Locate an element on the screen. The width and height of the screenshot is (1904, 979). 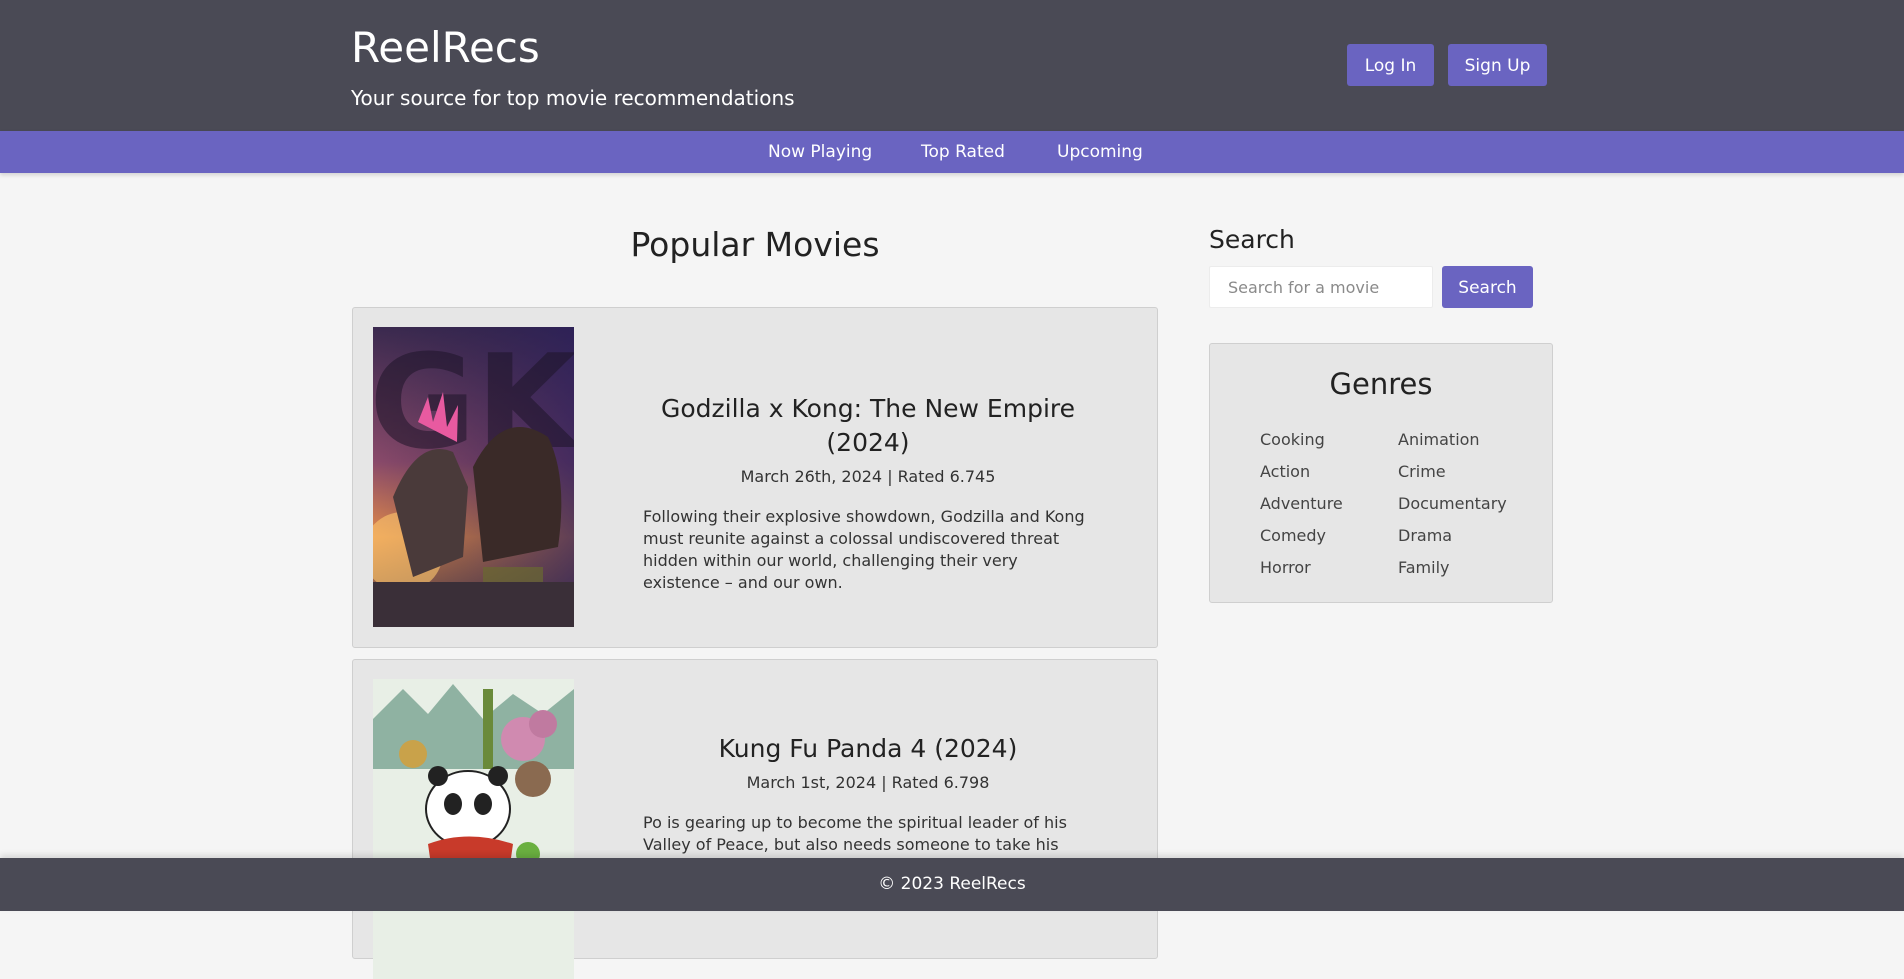
movie-release-rating: March 26th, 2024 | Rated 6.745 is located at coordinates (868, 476).